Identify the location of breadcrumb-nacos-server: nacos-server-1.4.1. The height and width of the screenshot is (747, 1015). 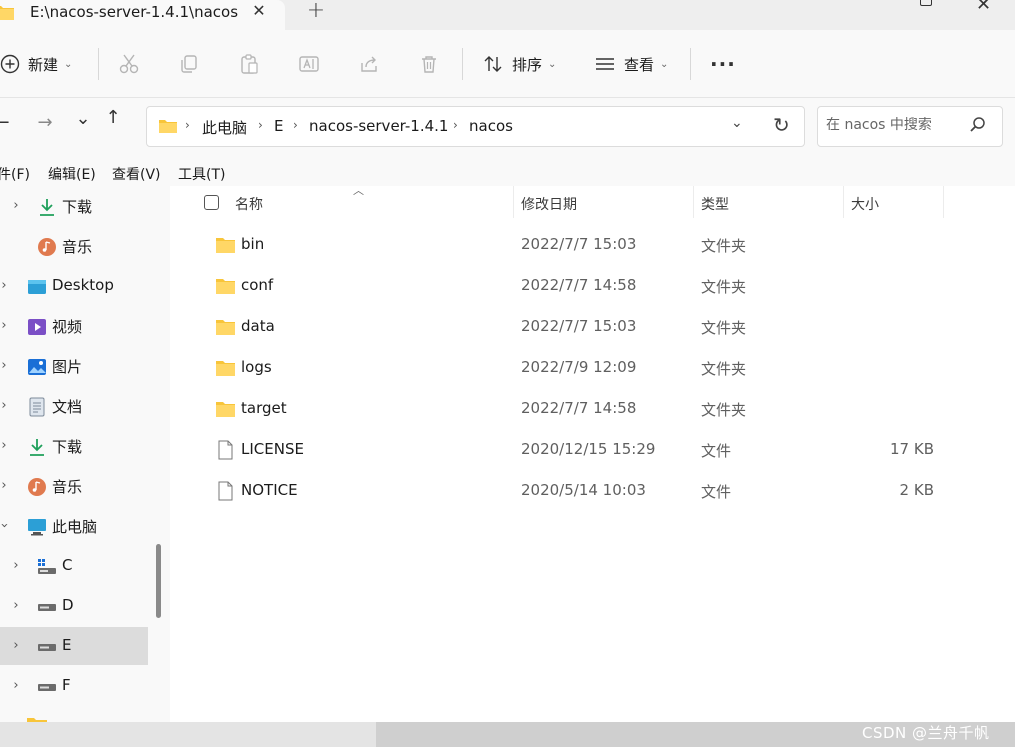
(378, 126).